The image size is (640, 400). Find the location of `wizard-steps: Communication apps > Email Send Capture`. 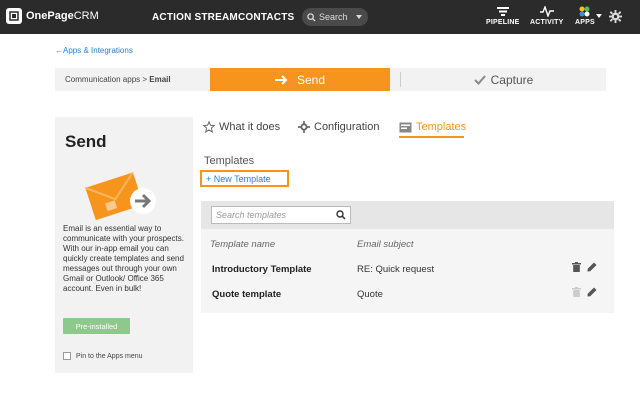

wizard-steps: Communication apps > Email Send Capture is located at coordinates (330, 79).